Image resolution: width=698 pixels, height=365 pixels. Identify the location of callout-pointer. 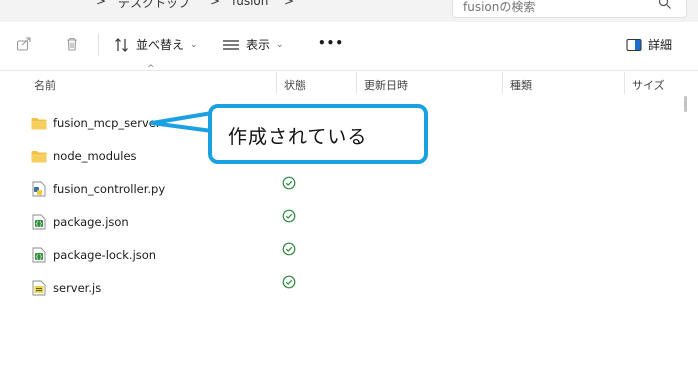
(181, 122).